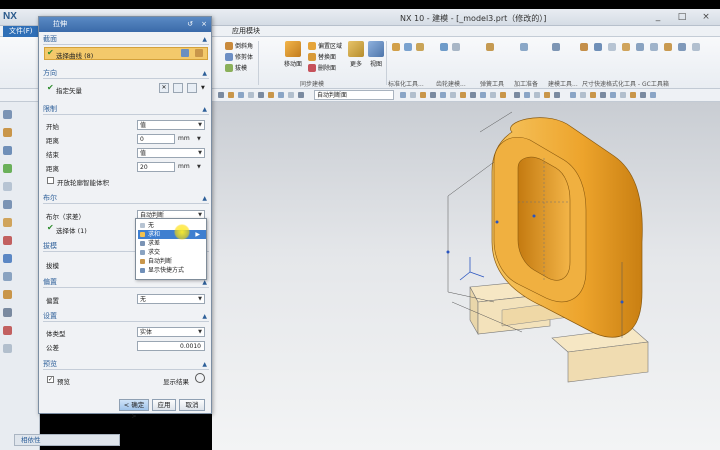  I want to click on apply-button: 应用, so click(164, 405).